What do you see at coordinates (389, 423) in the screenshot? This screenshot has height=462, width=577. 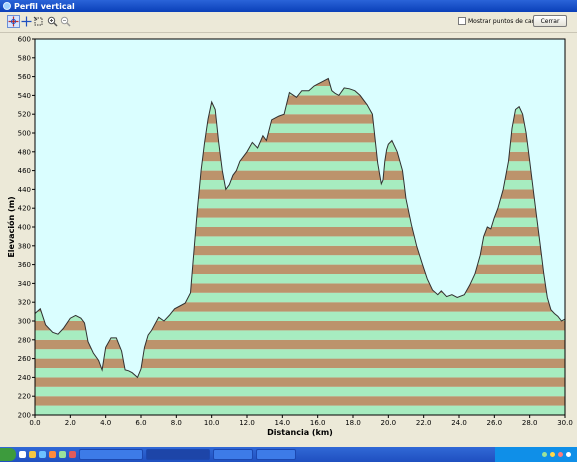 I see `x-tick-label: 20.0` at bounding box center [389, 423].